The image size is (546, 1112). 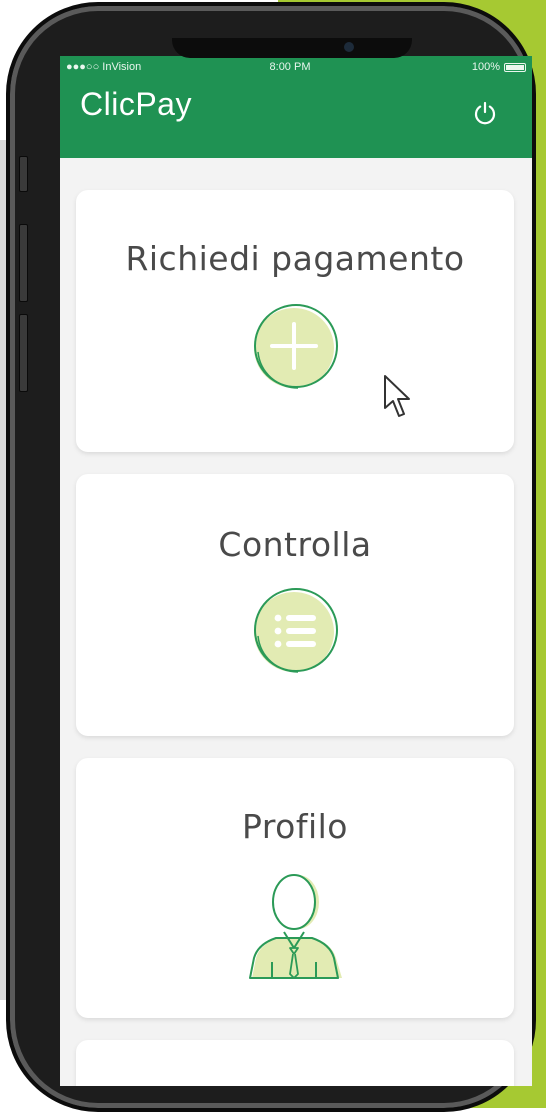 What do you see at coordinates (23, 263) in the screenshot?
I see `volume-up-button` at bounding box center [23, 263].